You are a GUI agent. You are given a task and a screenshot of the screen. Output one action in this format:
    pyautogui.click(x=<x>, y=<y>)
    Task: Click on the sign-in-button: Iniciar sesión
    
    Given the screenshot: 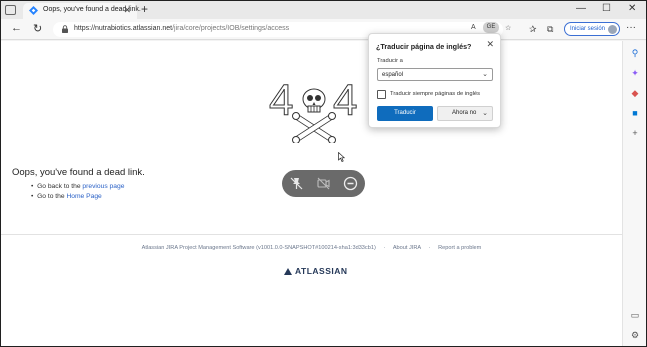 What is the action you would take?
    pyautogui.click(x=592, y=29)
    